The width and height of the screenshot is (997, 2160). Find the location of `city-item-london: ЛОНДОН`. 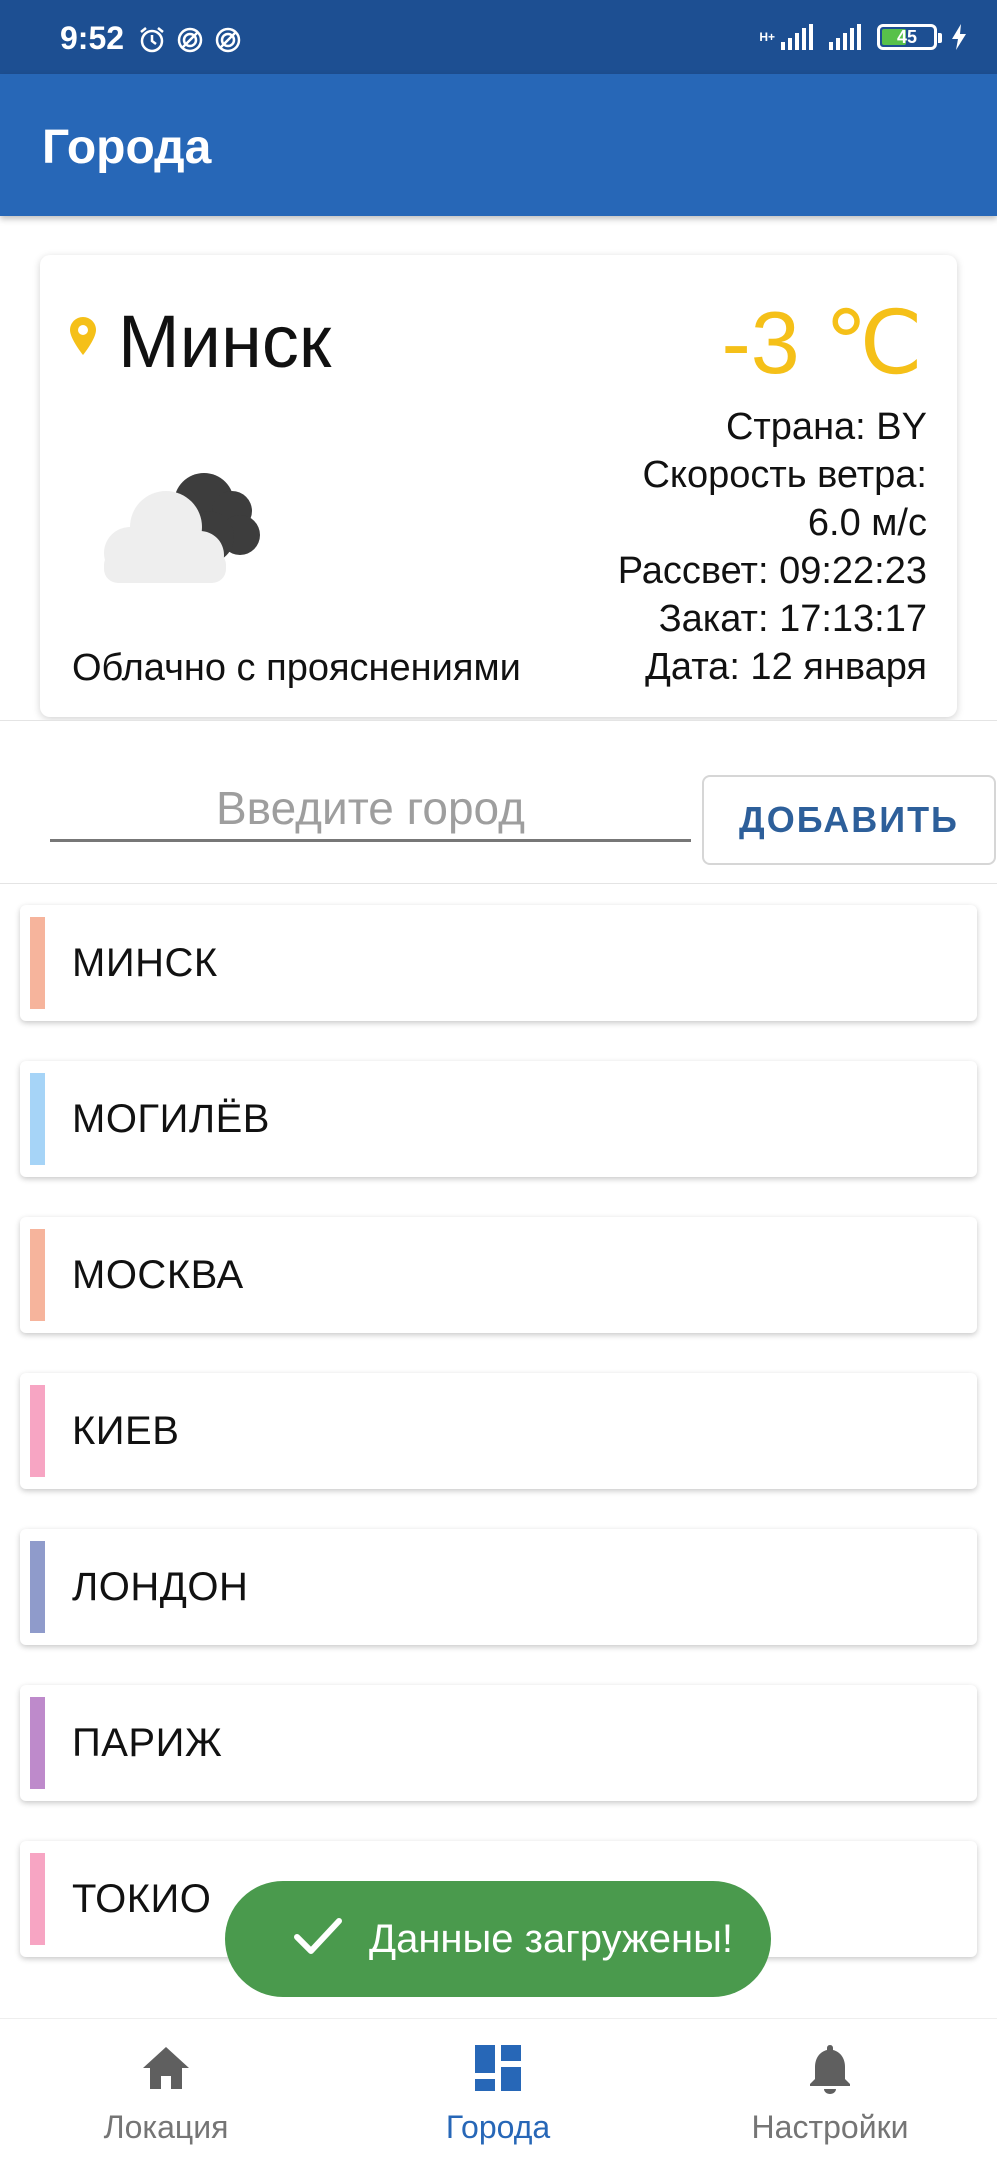

city-item-london: ЛОНДОН is located at coordinates (498, 1587).